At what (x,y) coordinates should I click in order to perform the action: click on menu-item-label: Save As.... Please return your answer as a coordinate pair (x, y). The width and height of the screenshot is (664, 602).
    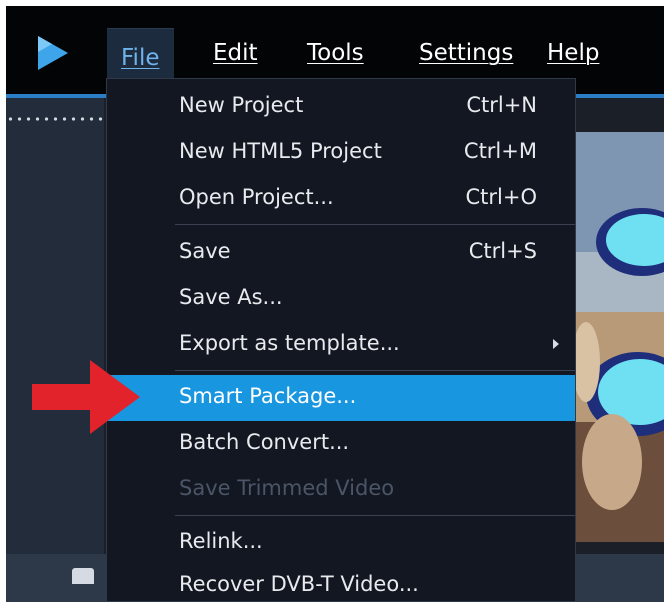
    Looking at the image, I should click on (231, 297).